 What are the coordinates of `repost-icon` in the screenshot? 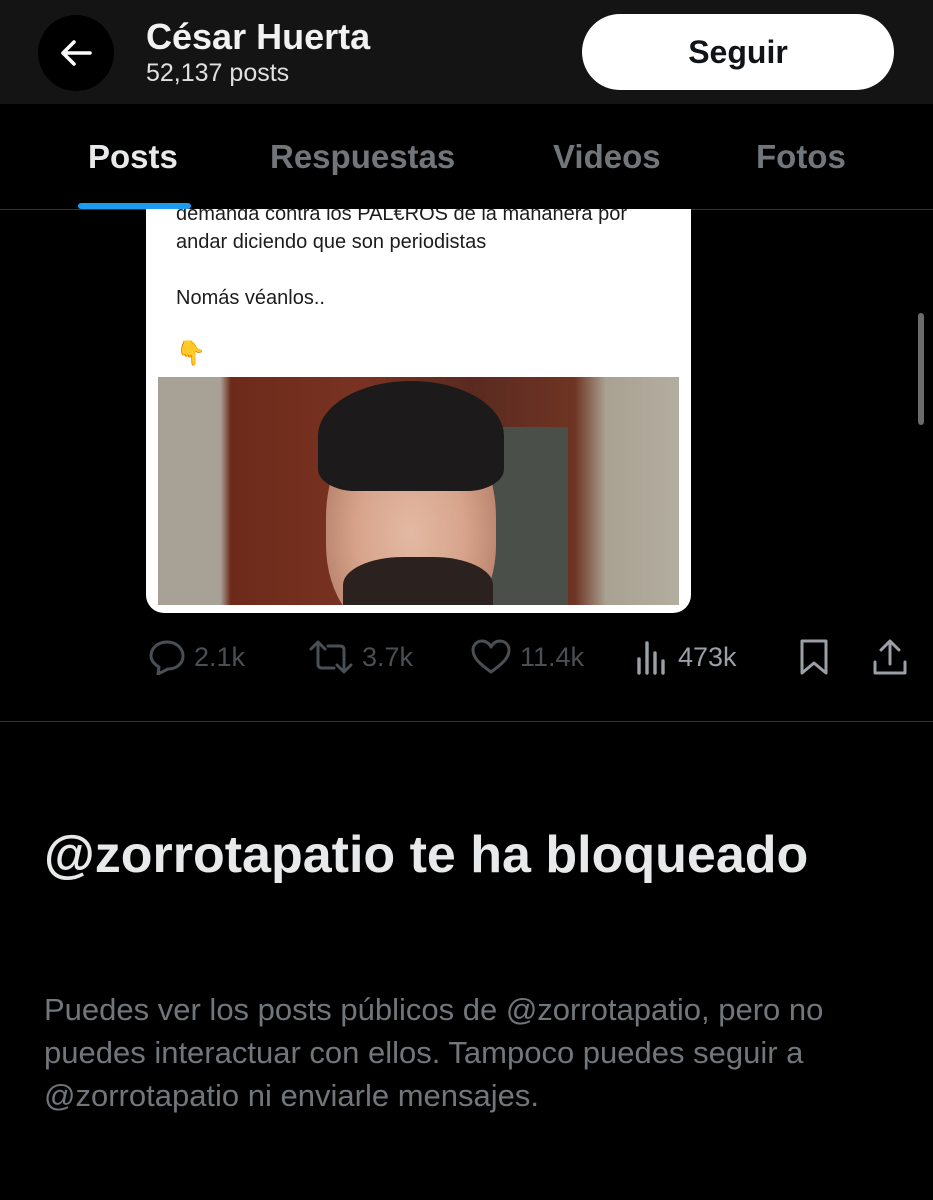 It's located at (331, 657).